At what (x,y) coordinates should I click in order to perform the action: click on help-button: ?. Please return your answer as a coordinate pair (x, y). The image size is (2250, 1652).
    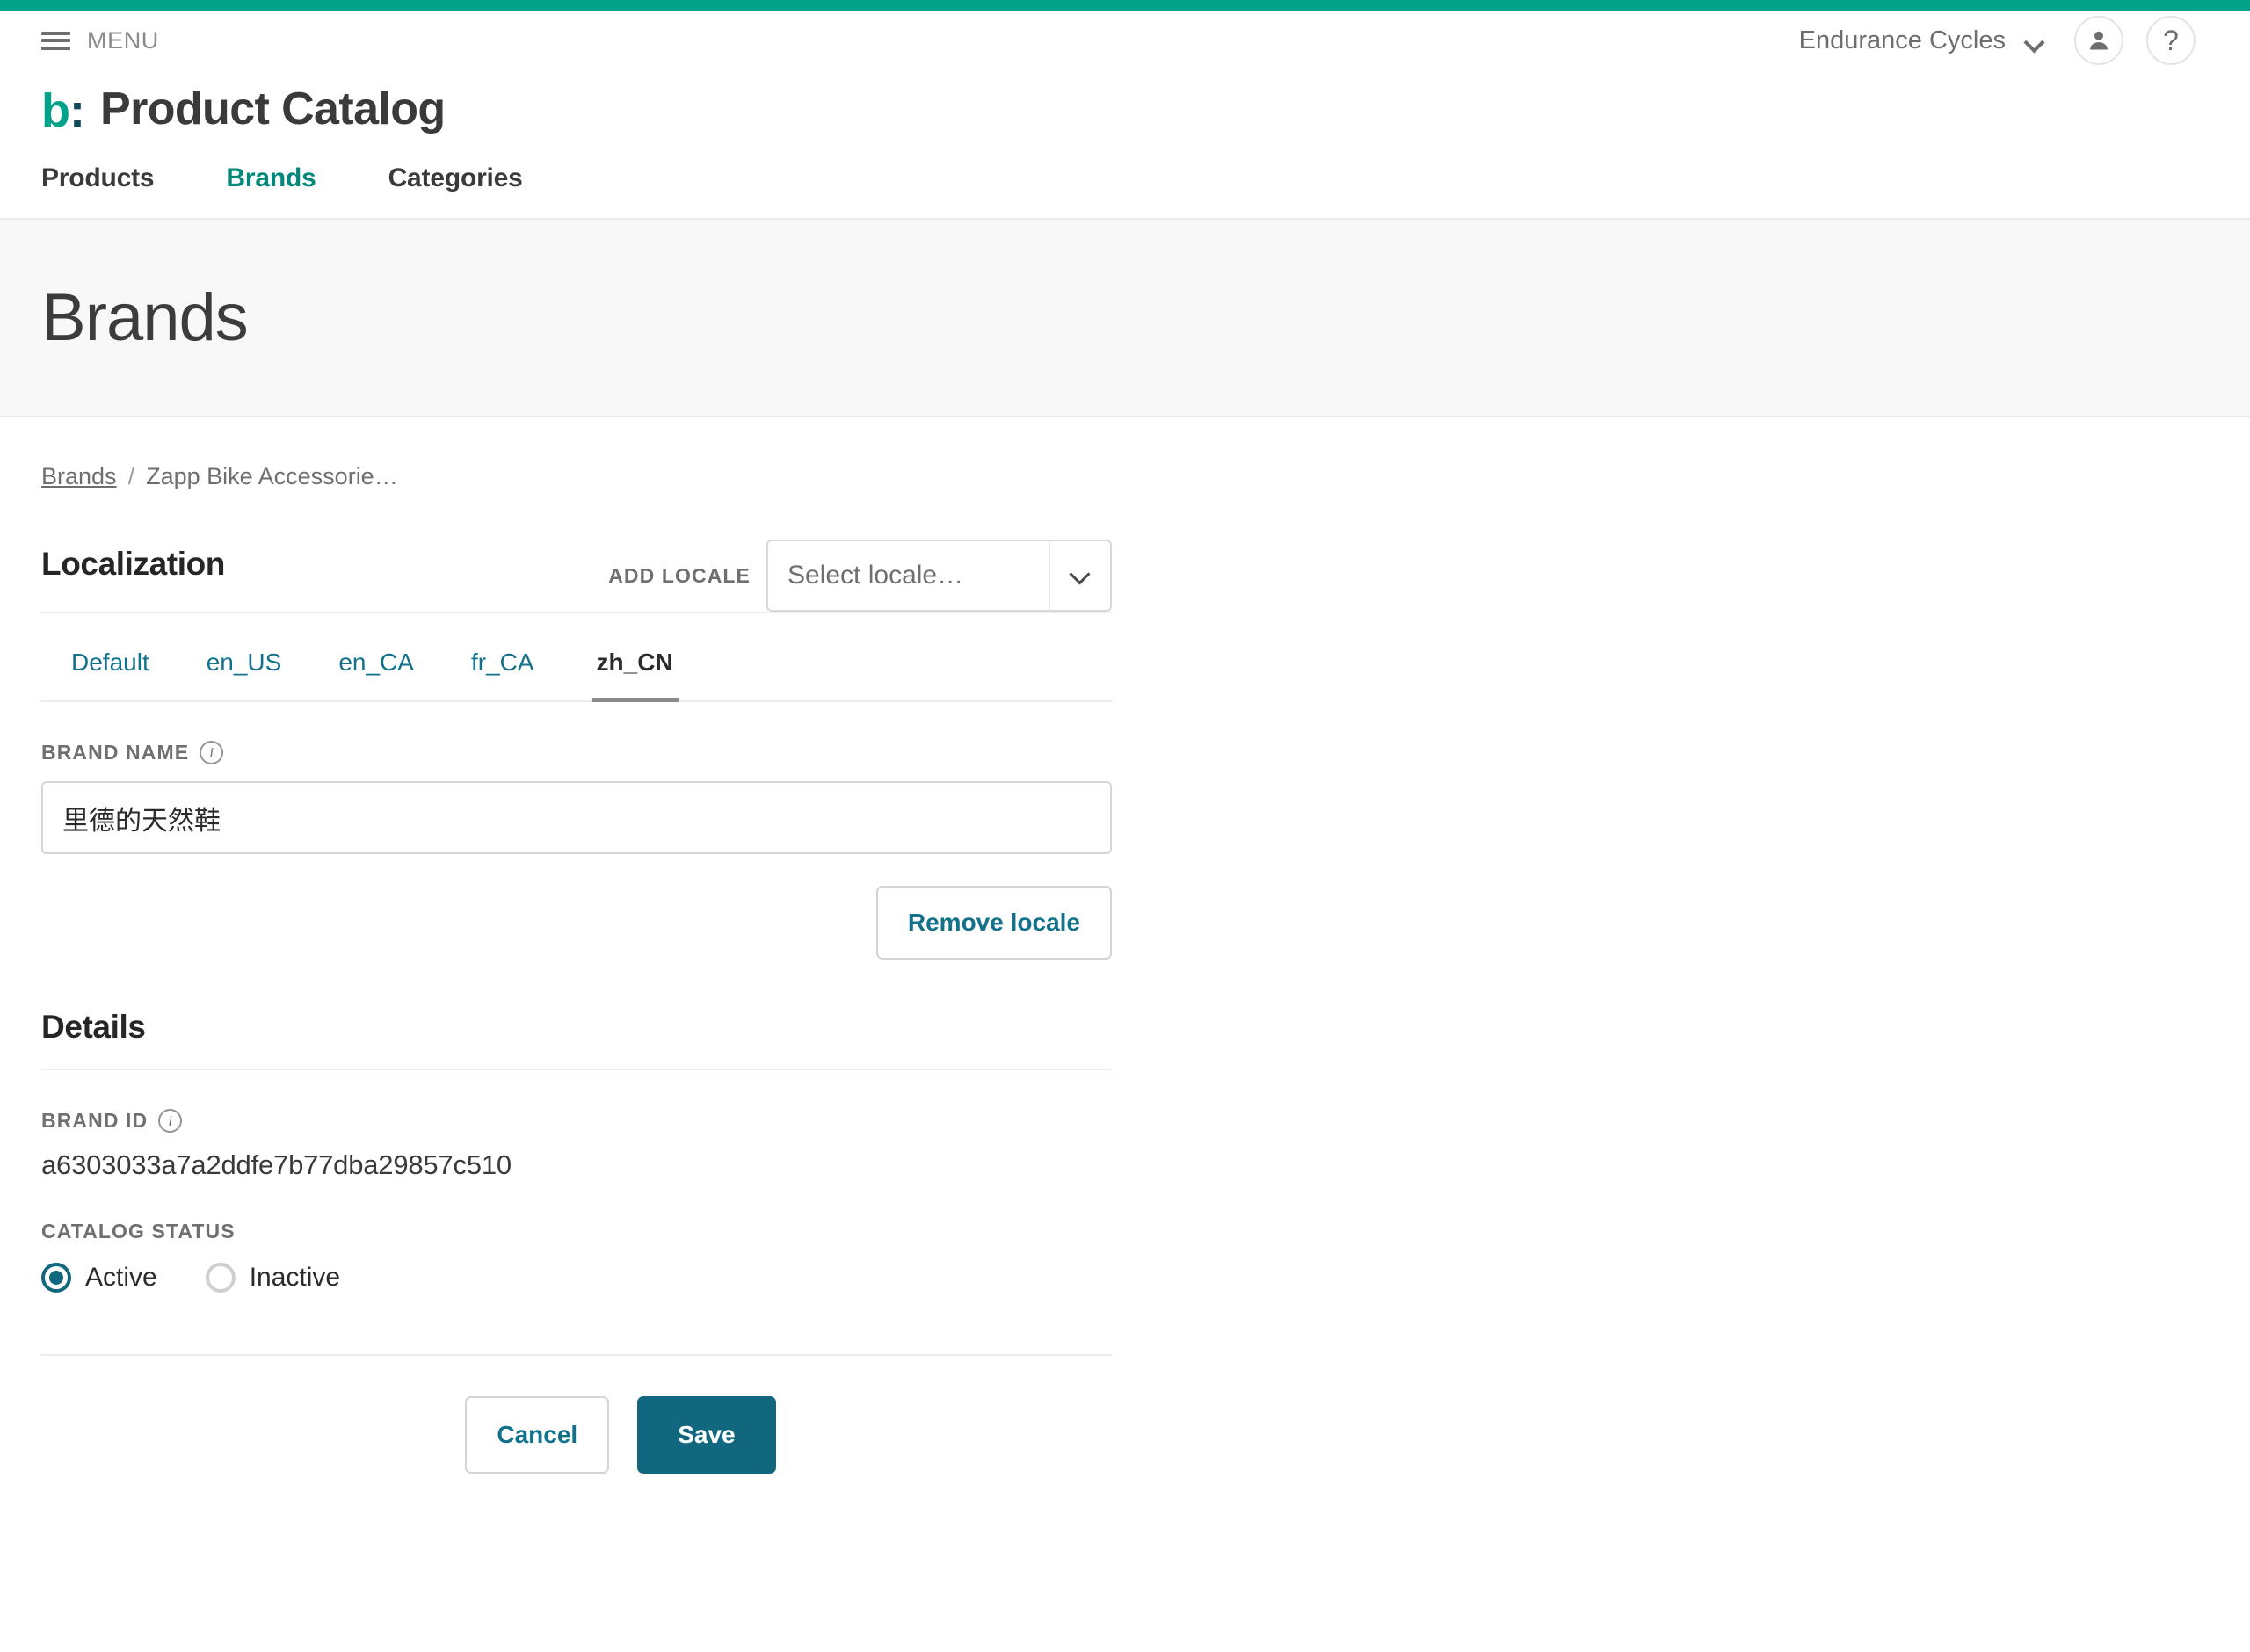
    Looking at the image, I should click on (2171, 41).